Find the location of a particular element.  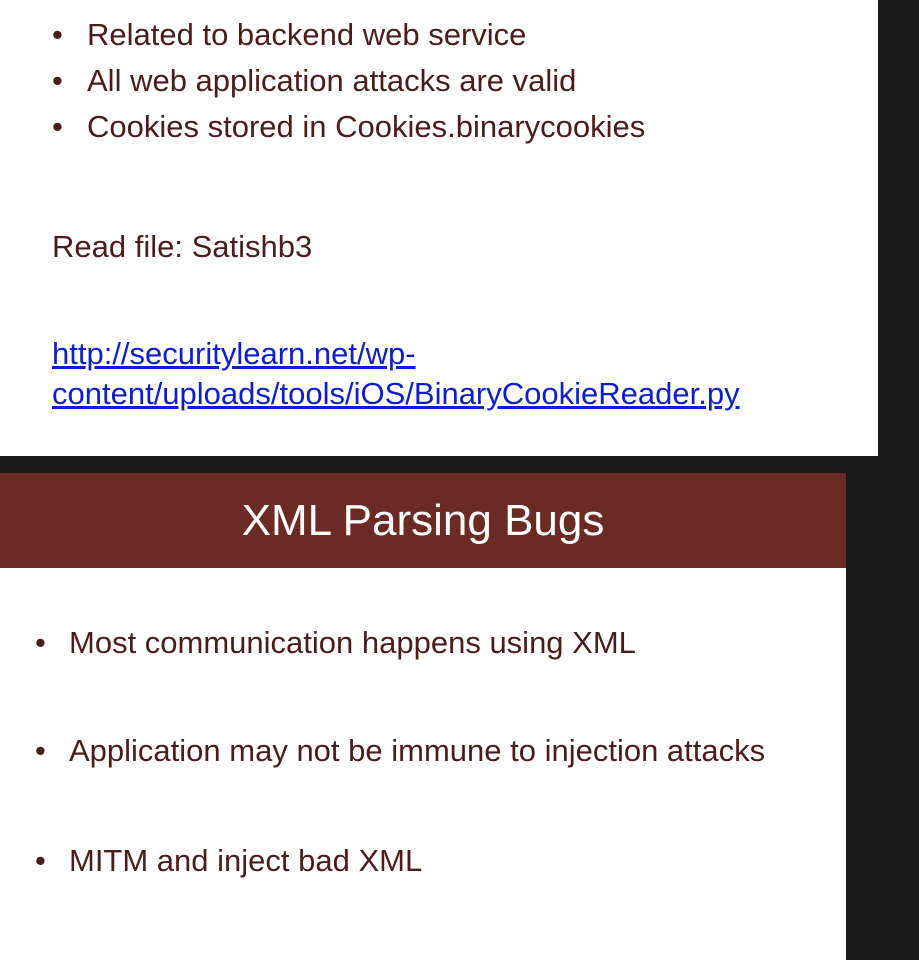

bullet-text: MITM and inject bad XML is located at coordinates (246, 860).